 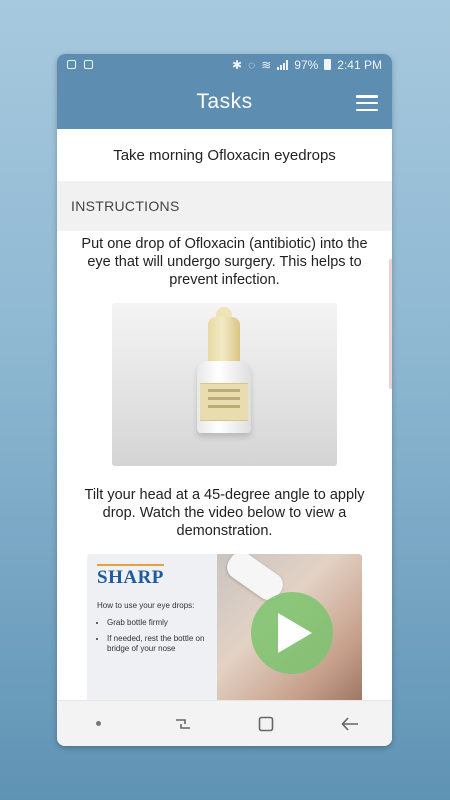 What do you see at coordinates (252, 64) in the screenshot?
I see `mute-icon: ◌` at bounding box center [252, 64].